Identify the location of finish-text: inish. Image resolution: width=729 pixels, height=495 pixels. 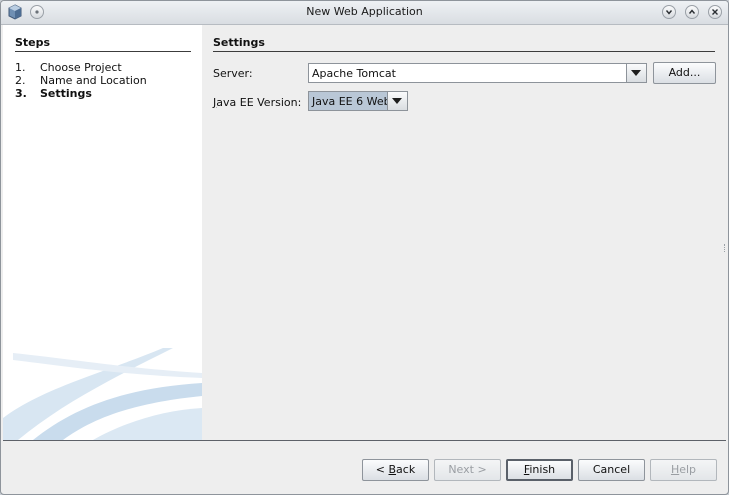
(542, 469).